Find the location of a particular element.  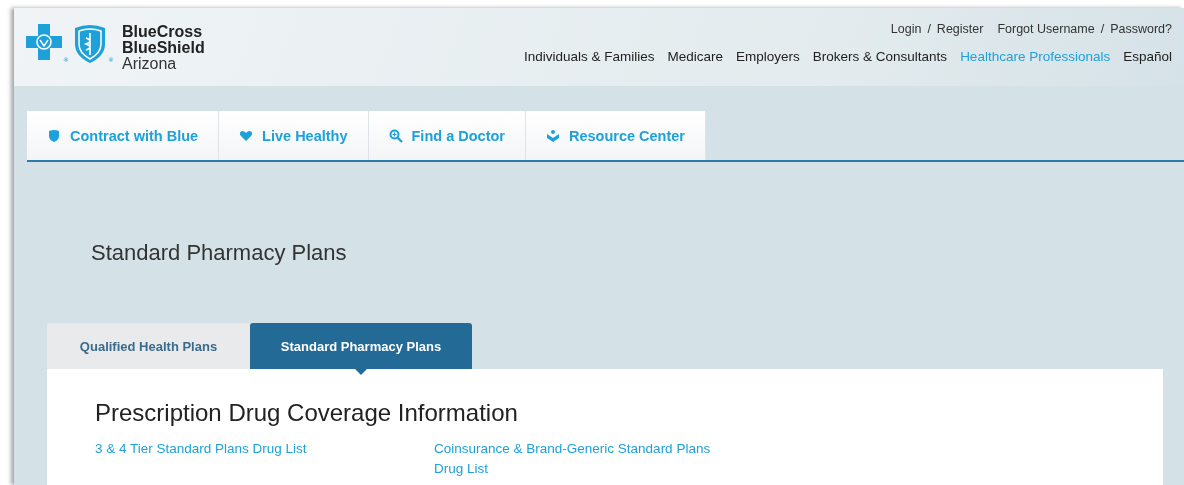

logo-text: BlueCross is located at coordinates (163, 32).